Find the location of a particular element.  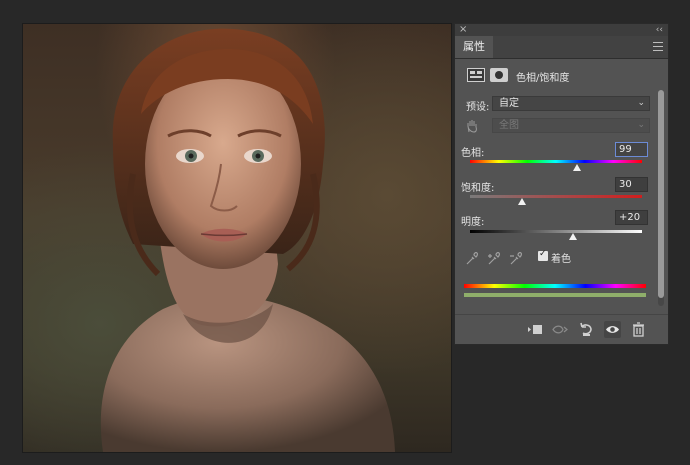

hue-slider-track is located at coordinates (556, 161).